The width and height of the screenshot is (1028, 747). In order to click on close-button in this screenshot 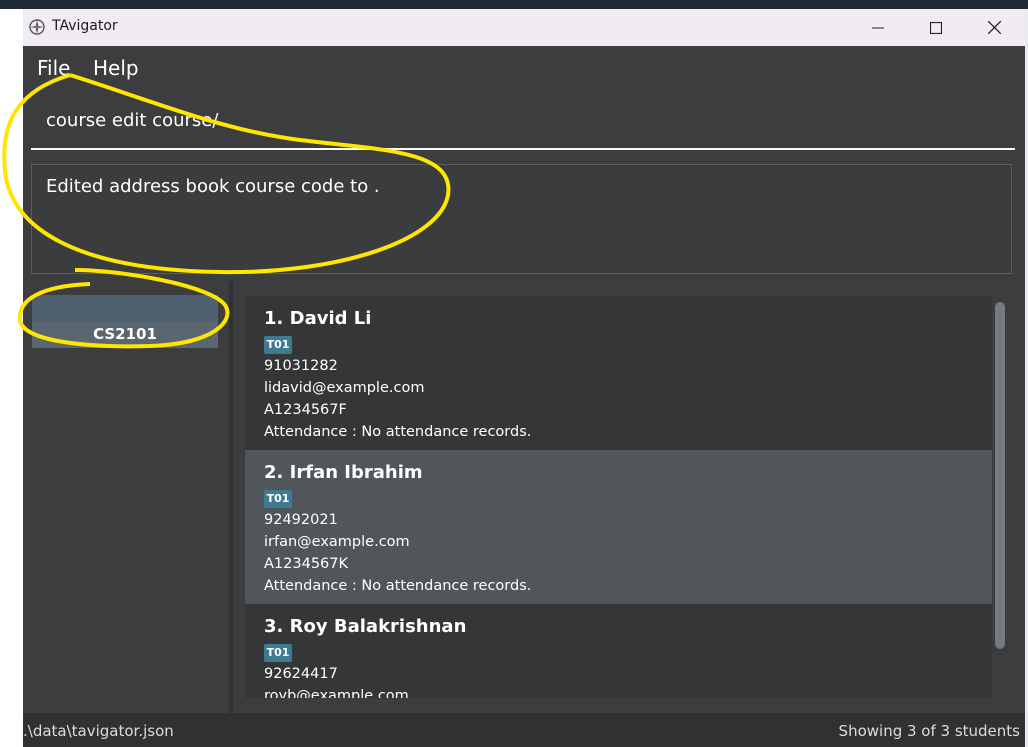, I will do `click(994, 27)`.